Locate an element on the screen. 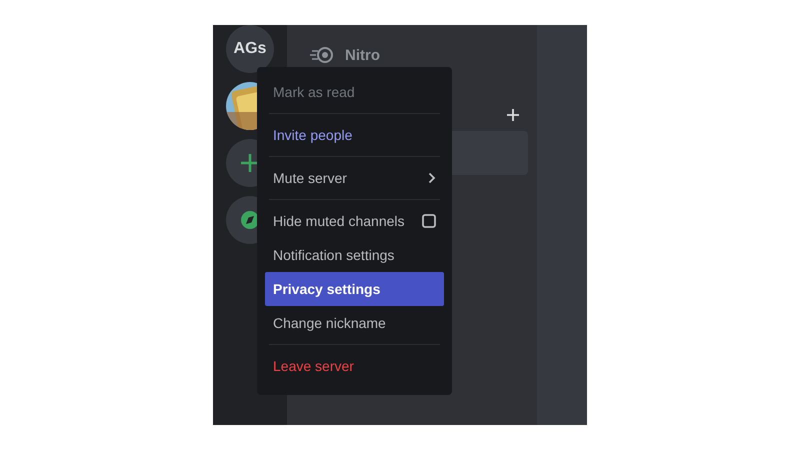  menu-item: Mark as read is located at coordinates (354, 92).